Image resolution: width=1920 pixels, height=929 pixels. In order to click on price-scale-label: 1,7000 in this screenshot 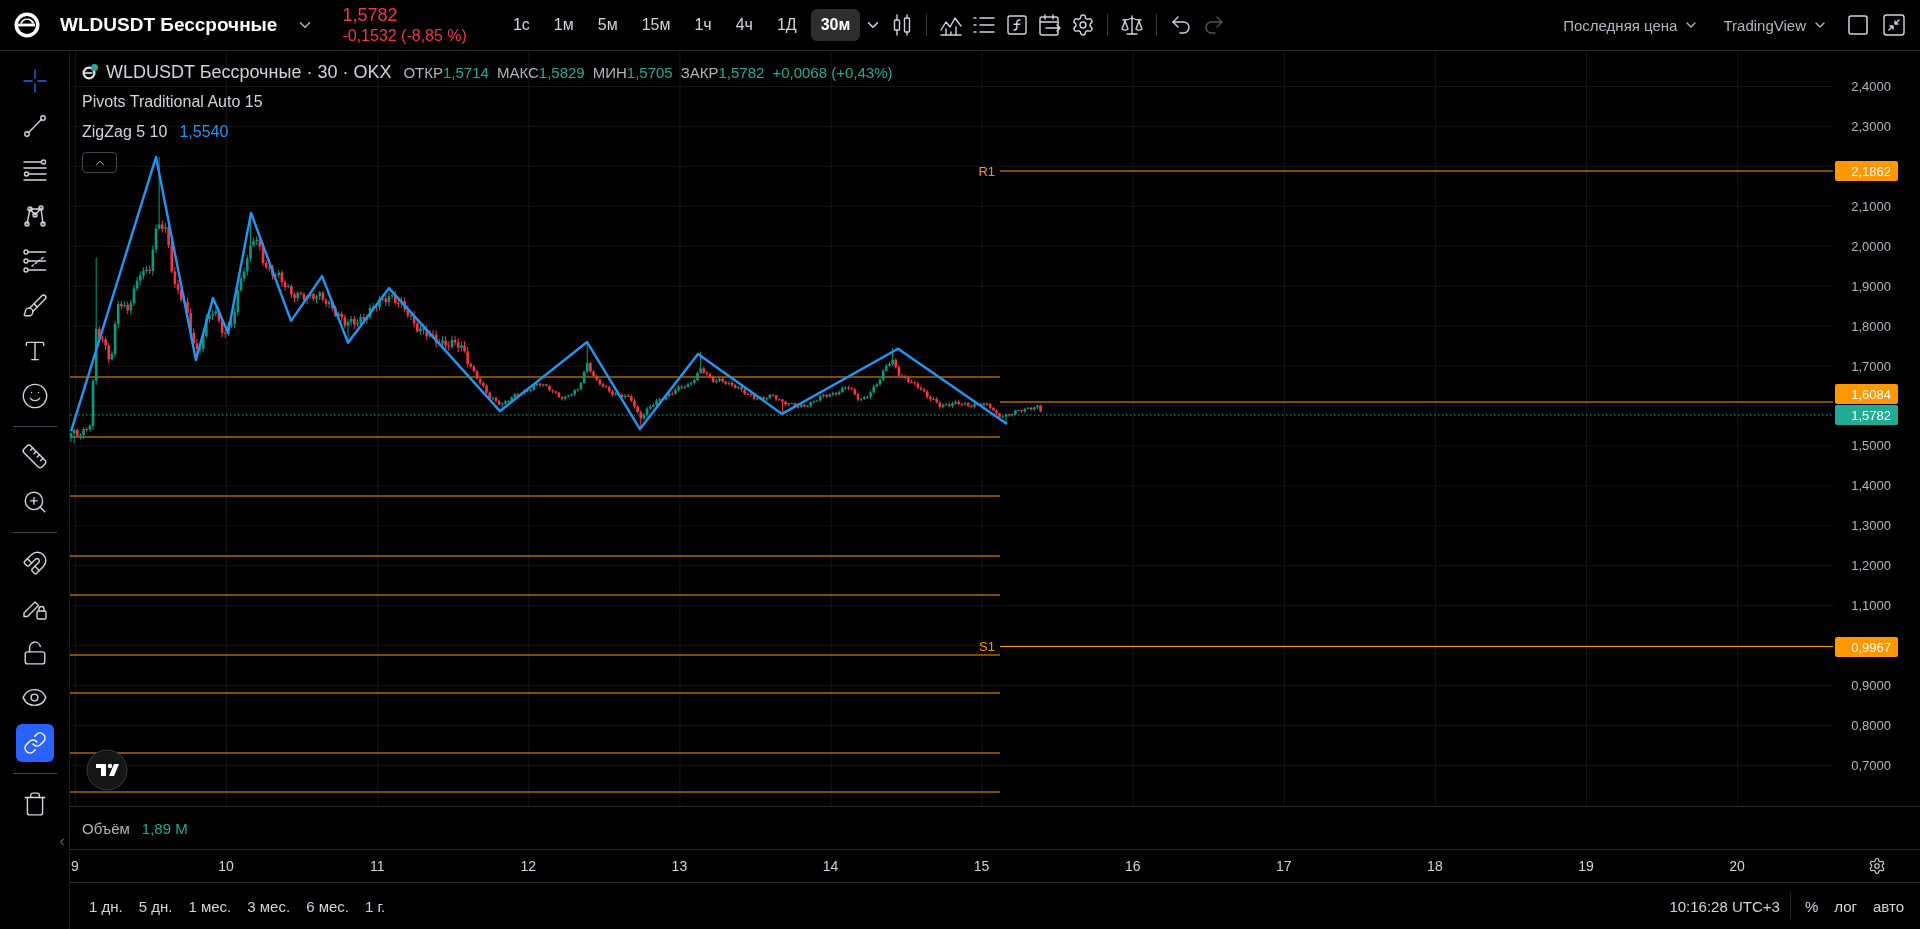, I will do `click(1871, 366)`.